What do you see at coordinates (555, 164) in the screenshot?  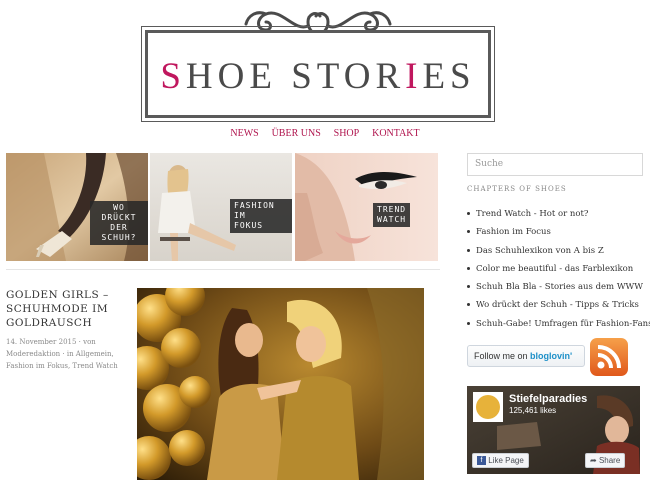 I see `search-input: Suche` at bounding box center [555, 164].